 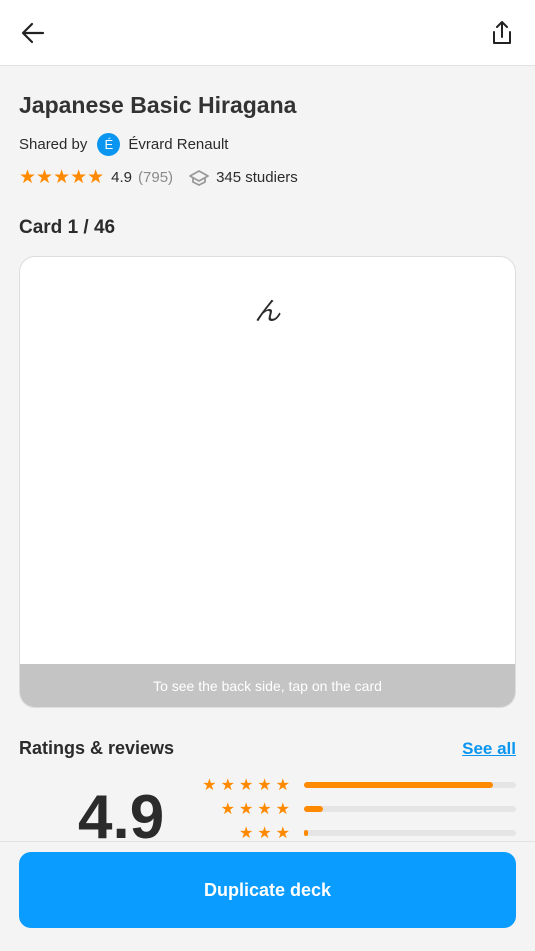 What do you see at coordinates (109, 144) in the screenshot?
I see `avatar: É` at bounding box center [109, 144].